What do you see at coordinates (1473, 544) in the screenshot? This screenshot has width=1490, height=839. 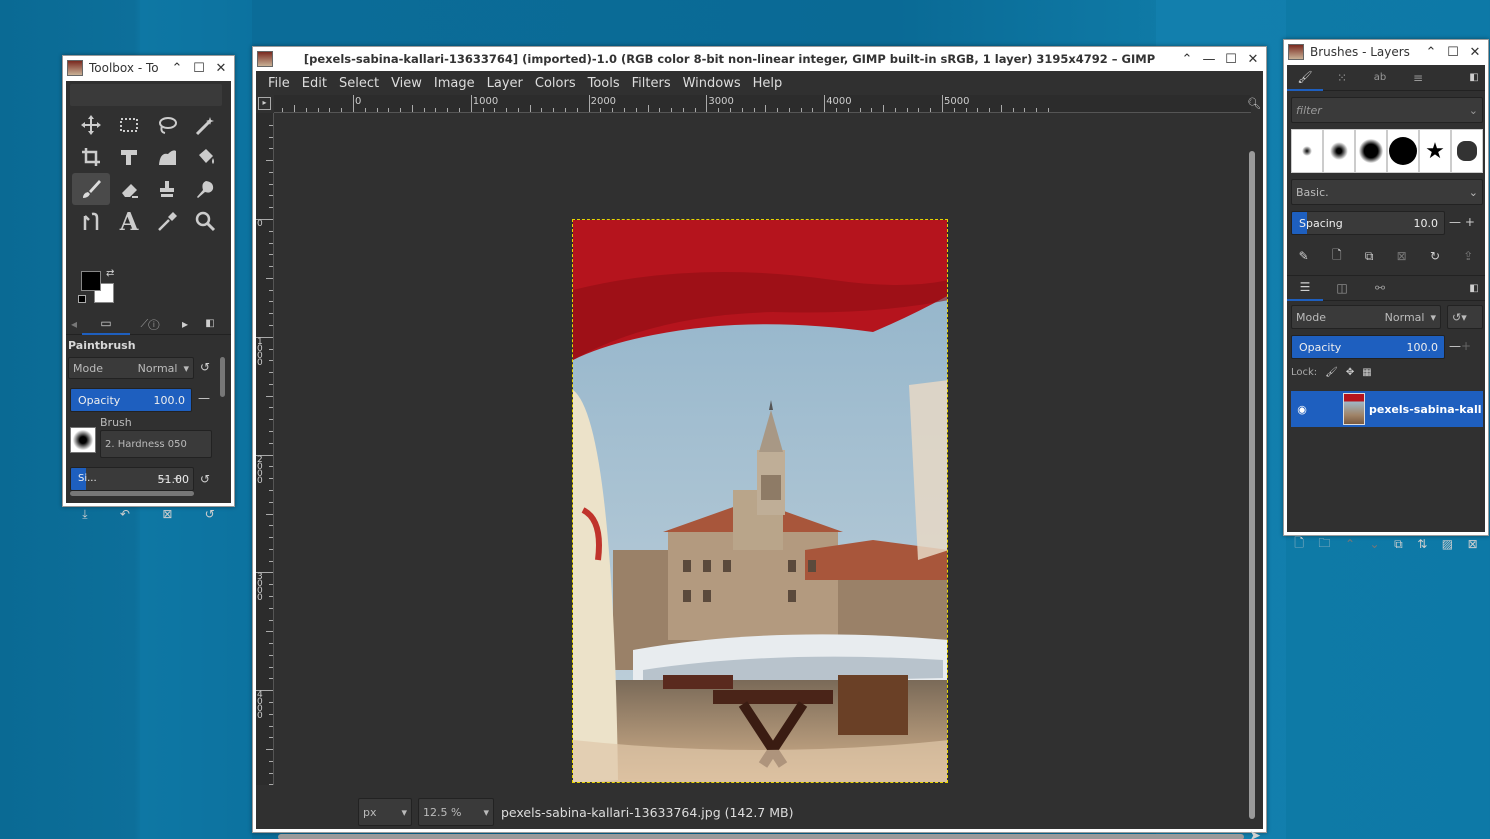 I see `delete-layer-icon: ⊠` at bounding box center [1473, 544].